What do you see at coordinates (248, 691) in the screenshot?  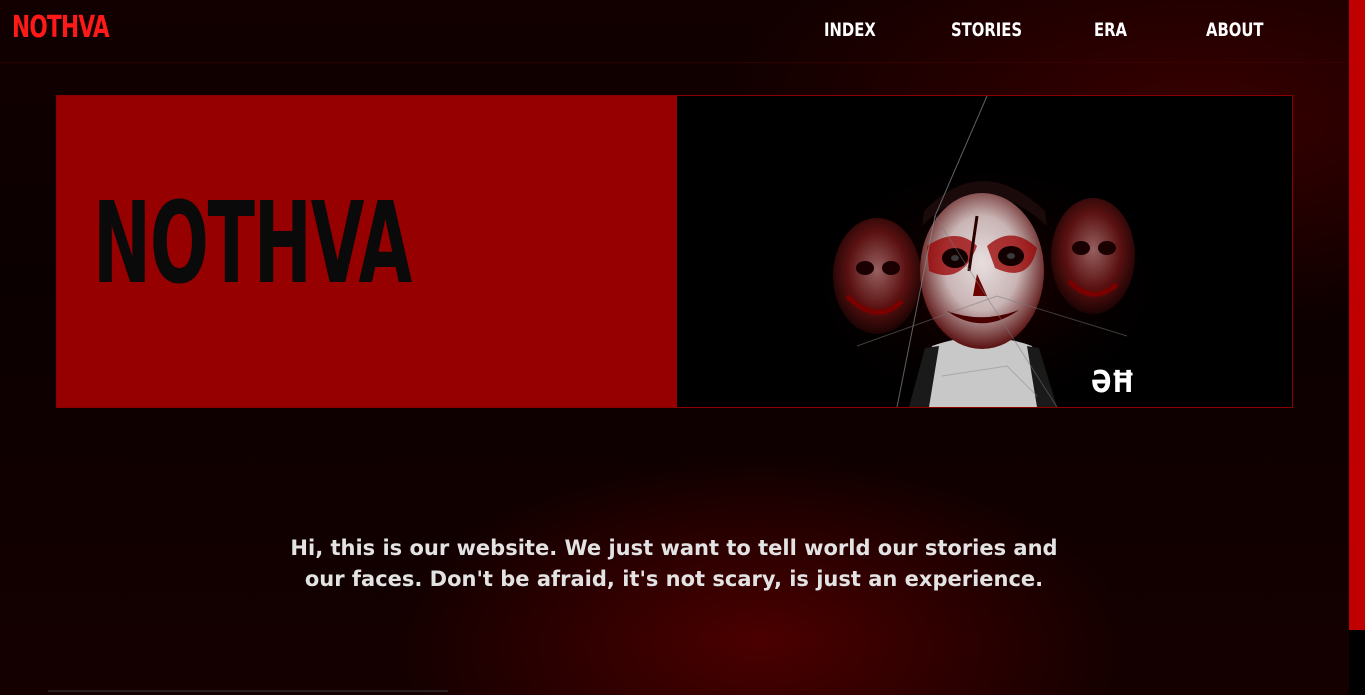 I see `divider` at bounding box center [248, 691].